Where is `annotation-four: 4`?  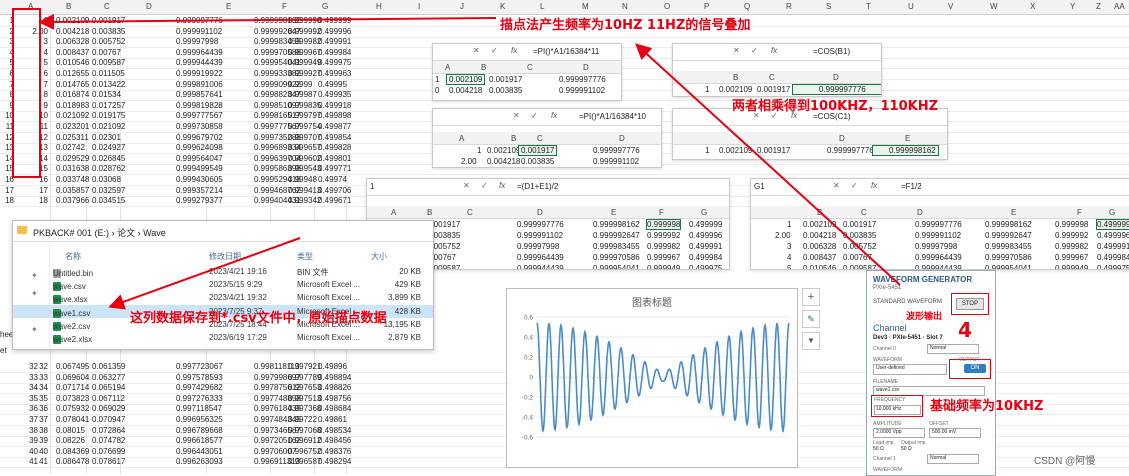
annotation-four: 4 is located at coordinates (965, 330).